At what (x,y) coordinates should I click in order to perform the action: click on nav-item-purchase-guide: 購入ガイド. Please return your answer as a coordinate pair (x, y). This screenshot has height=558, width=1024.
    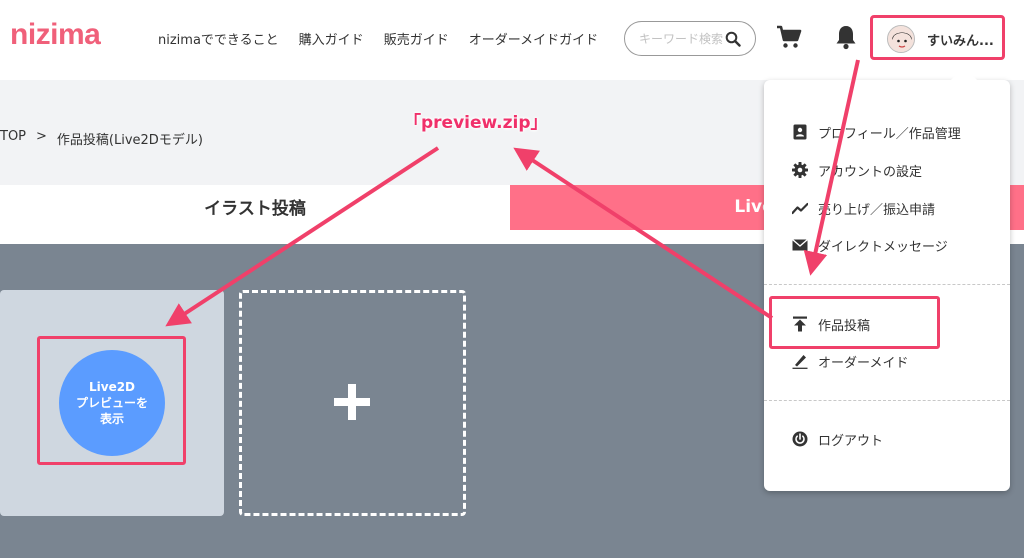
    Looking at the image, I should click on (331, 38).